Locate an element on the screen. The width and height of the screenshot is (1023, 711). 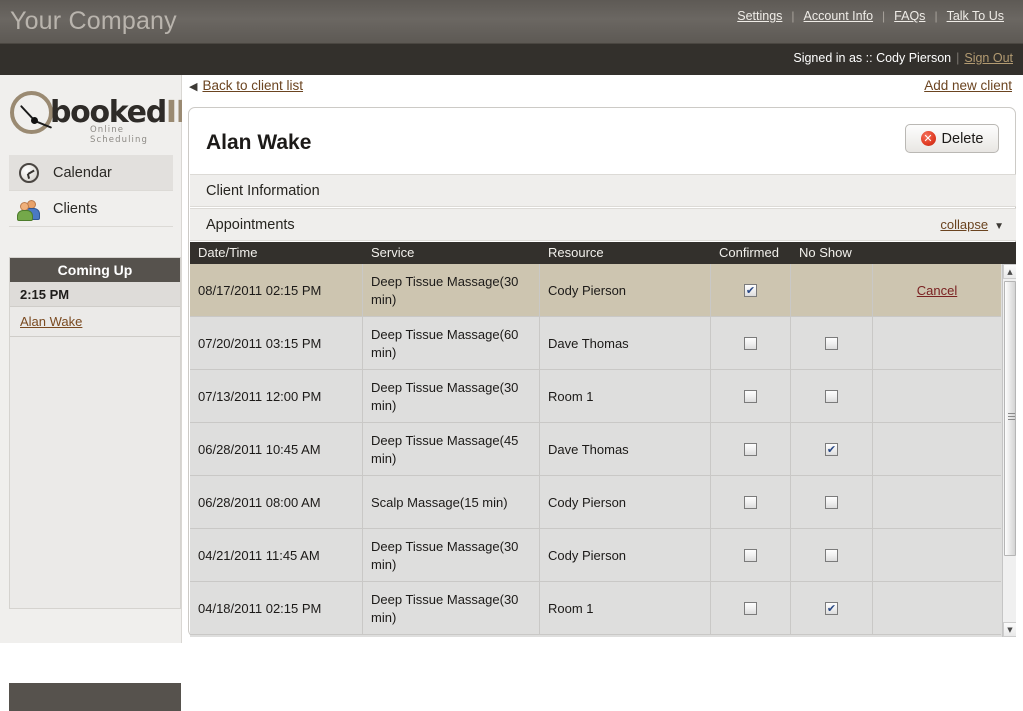
coming-up-panel: Coming Up 2:15 PM Alan Wake is located at coordinates (95, 433).